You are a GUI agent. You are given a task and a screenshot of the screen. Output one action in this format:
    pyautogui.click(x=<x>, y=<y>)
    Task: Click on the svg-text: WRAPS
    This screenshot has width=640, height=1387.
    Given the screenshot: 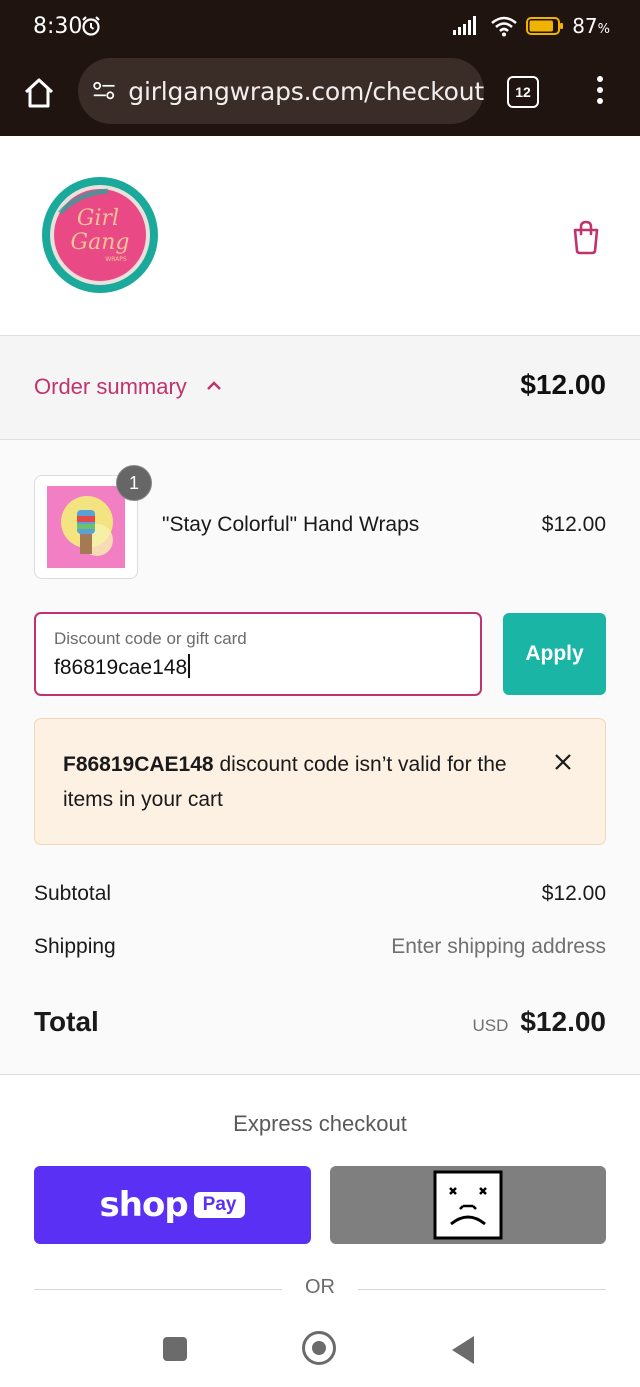 What is the action you would take?
    pyautogui.click(x=116, y=259)
    